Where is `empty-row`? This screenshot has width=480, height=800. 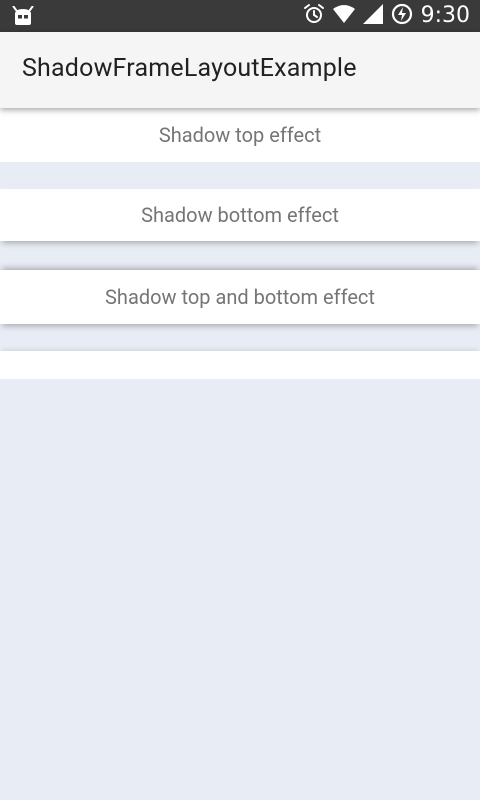 empty-row is located at coordinates (240, 365).